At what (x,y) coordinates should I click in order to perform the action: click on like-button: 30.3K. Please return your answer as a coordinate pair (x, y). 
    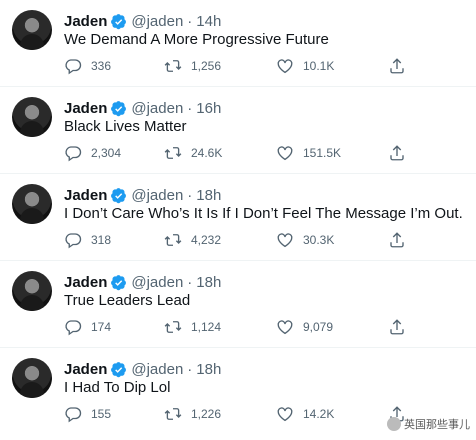
    Looking at the image, I should click on (305, 240).